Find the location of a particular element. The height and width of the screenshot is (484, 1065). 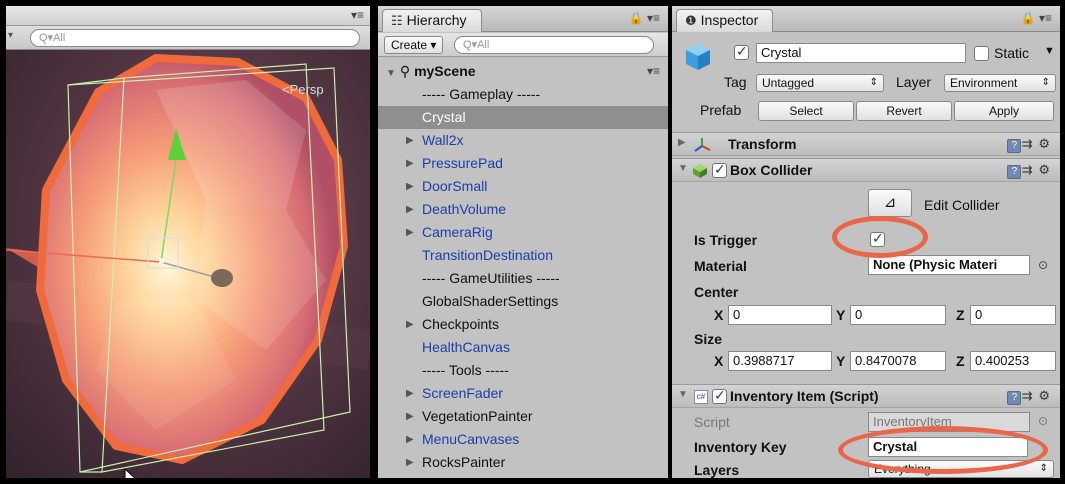

transform-header: ▶ Transform ? ⇉⚙ is located at coordinates (866, 144).